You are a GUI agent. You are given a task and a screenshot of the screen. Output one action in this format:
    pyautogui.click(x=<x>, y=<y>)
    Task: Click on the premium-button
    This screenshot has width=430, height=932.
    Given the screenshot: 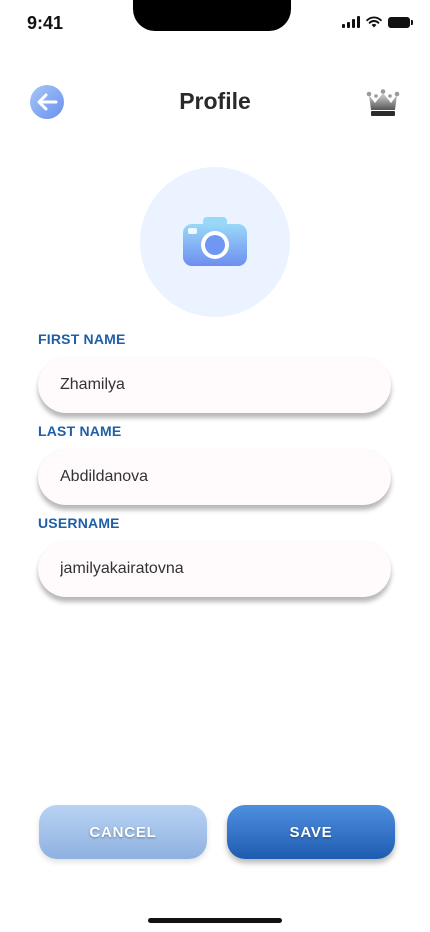 What is the action you would take?
    pyautogui.click(x=383, y=102)
    